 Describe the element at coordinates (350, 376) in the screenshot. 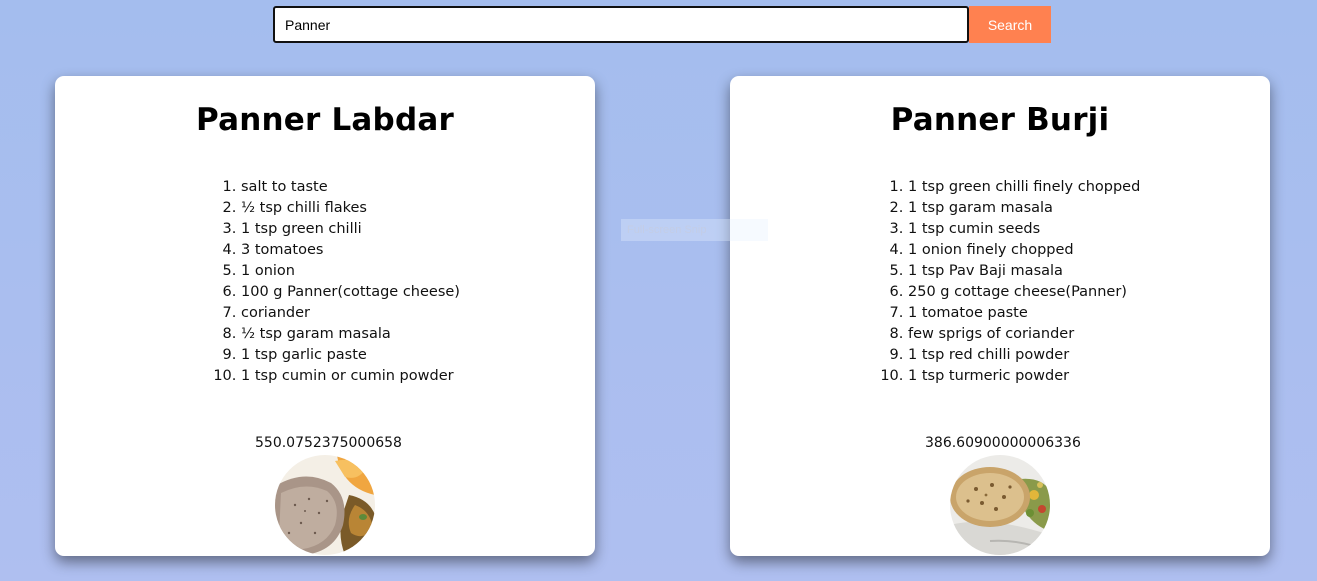

I see `ingredient-item: 1 tsp cumin or cumin powder` at that location.